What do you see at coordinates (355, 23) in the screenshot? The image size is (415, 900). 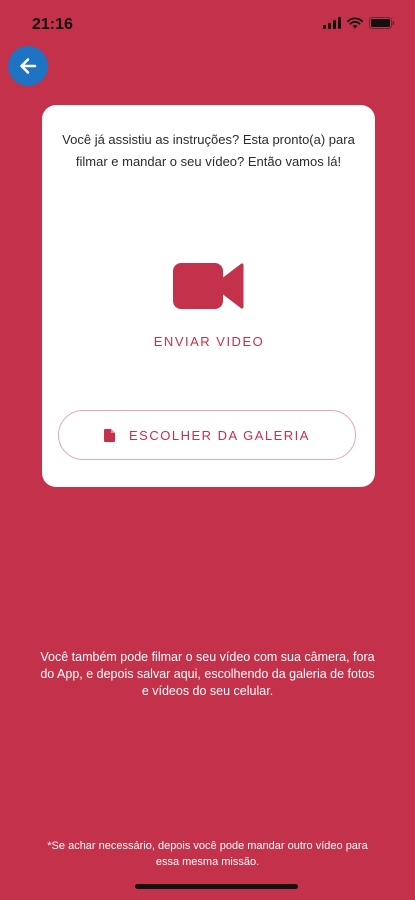 I see `wifi-icon` at bounding box center [355, 23].